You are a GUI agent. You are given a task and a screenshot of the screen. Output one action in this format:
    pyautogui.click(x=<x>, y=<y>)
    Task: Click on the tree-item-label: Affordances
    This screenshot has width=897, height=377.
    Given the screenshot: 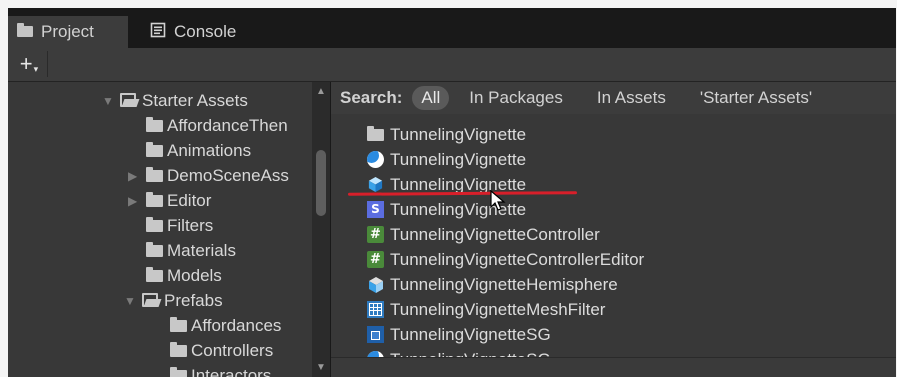 What is the action you would take?
    pyautogui.click(x=236, y=325)
    